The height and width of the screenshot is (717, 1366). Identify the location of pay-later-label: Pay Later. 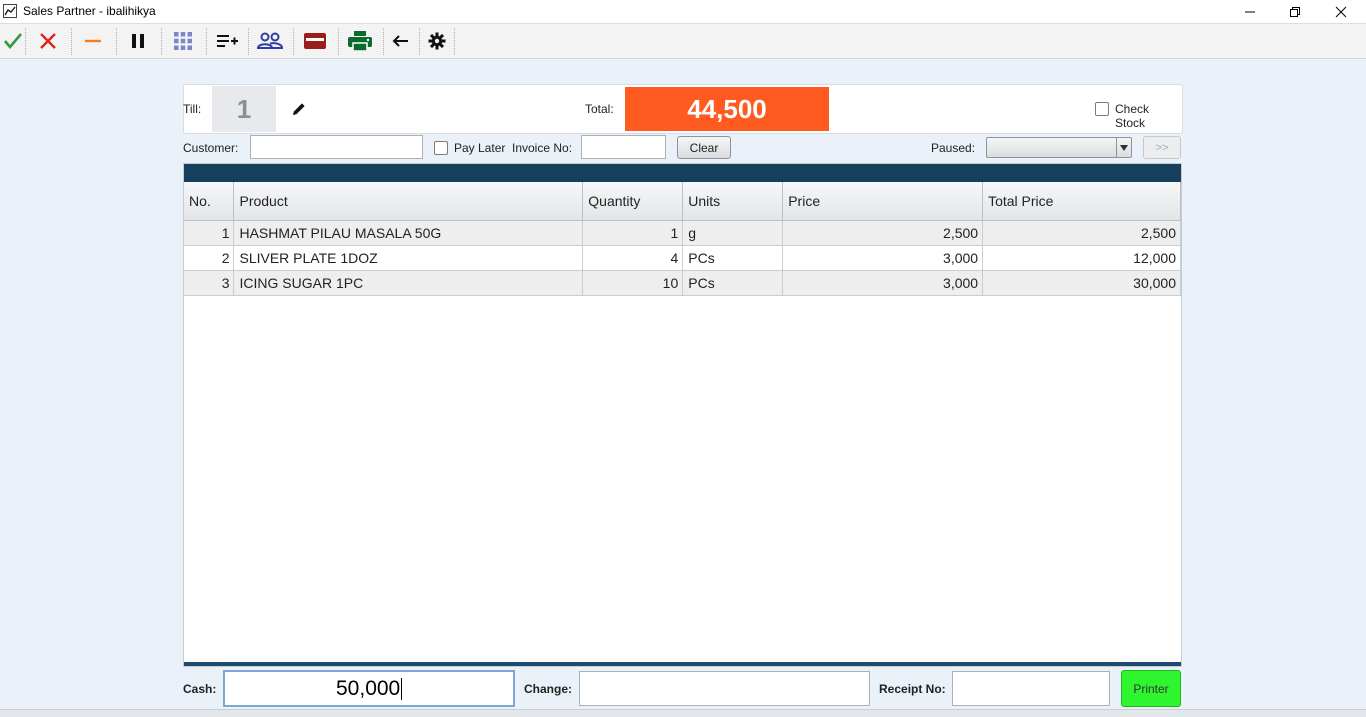
(480, 148).